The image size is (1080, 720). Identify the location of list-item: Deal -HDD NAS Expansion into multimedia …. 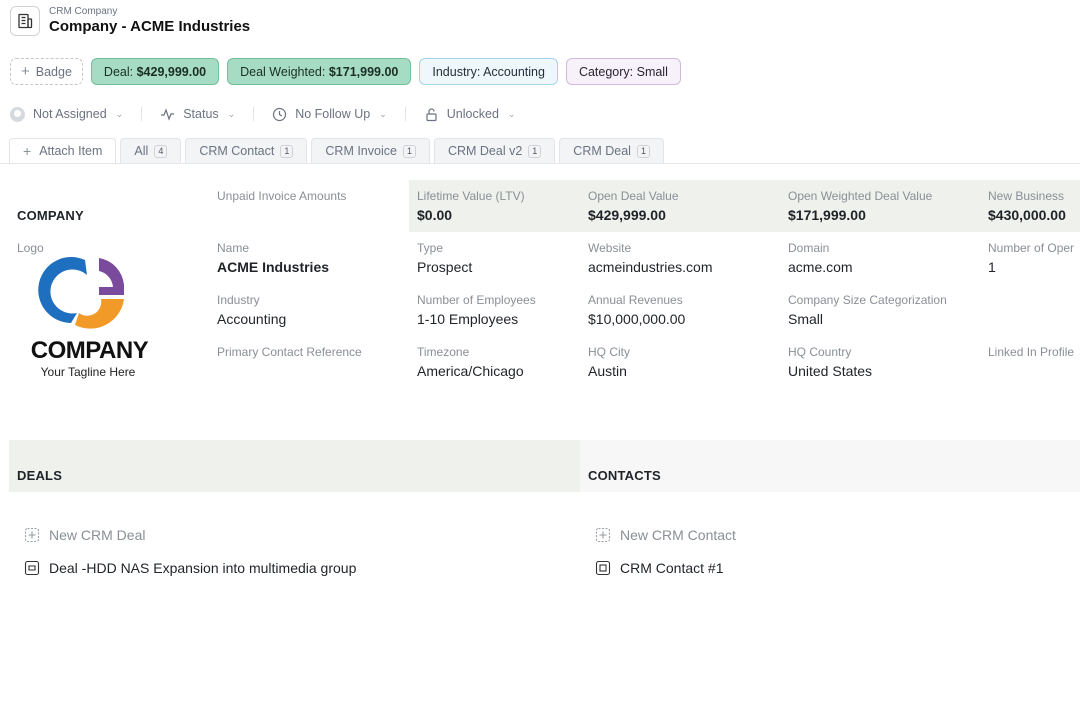
(190, 568).